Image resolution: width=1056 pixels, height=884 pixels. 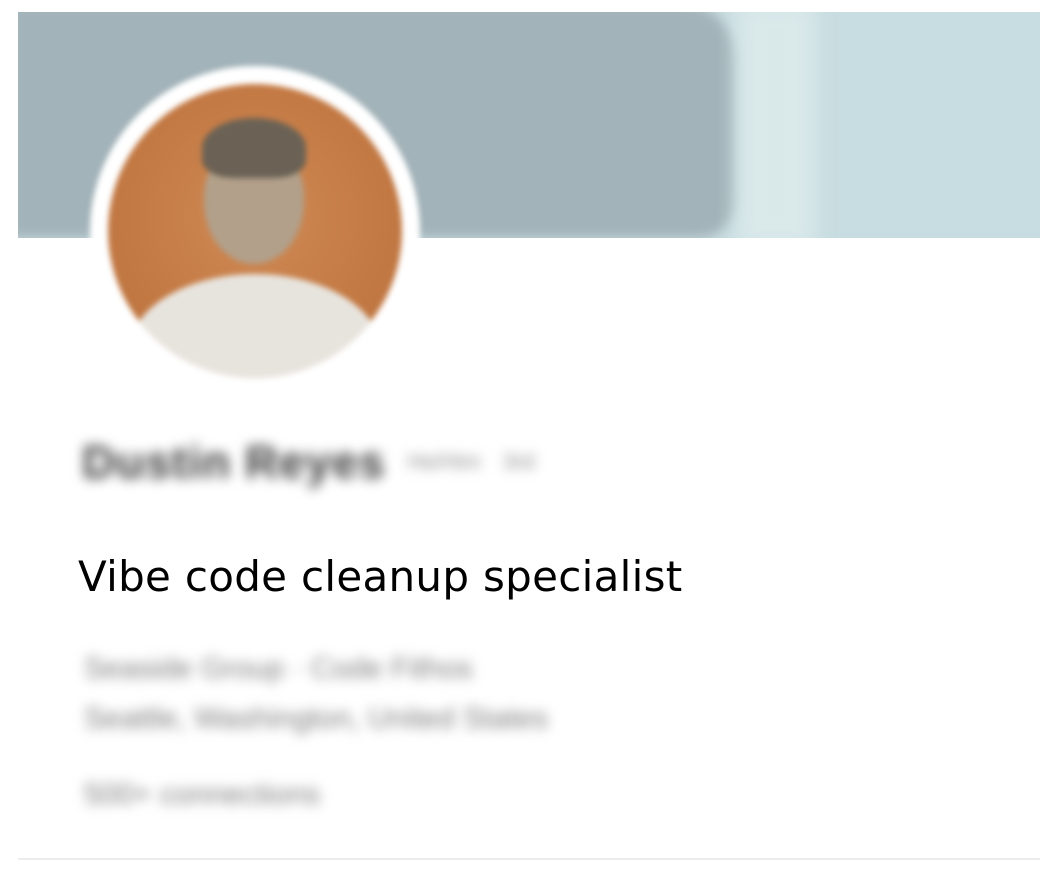 I want to click on profile-company: Seaside Group · Code Fithos, so click(x=278, y=669).